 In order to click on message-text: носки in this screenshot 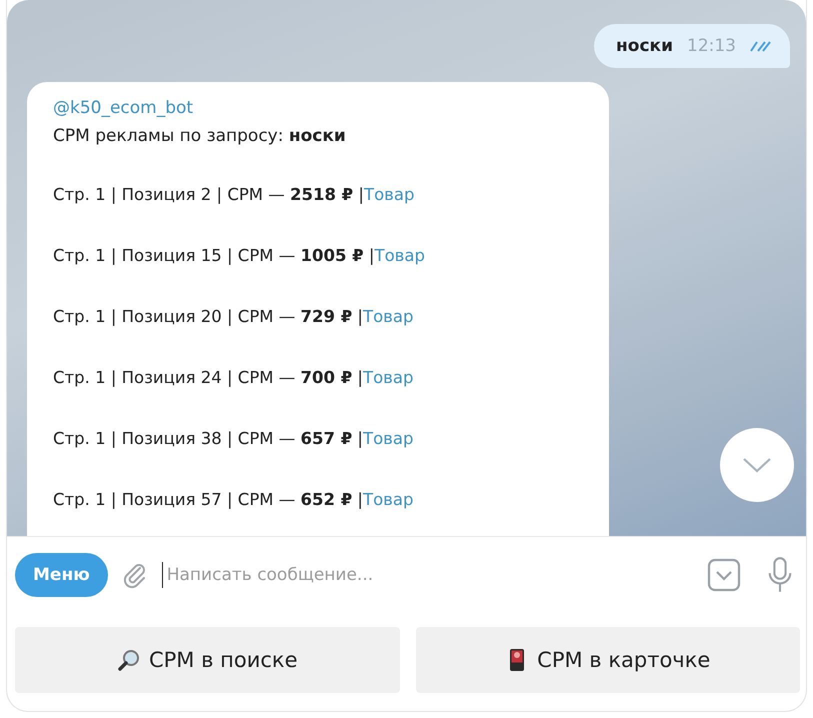, I will do `click(644, 46)`.